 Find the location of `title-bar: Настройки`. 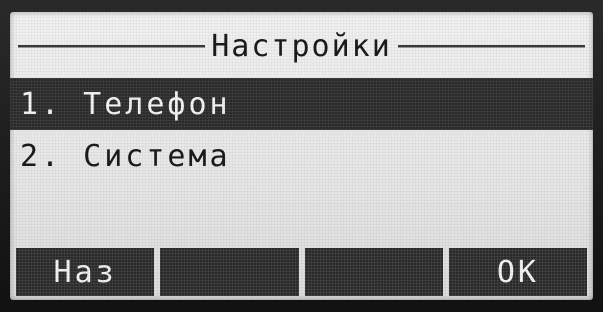

title-bar: Настройки is located at coordinates (301, 46).